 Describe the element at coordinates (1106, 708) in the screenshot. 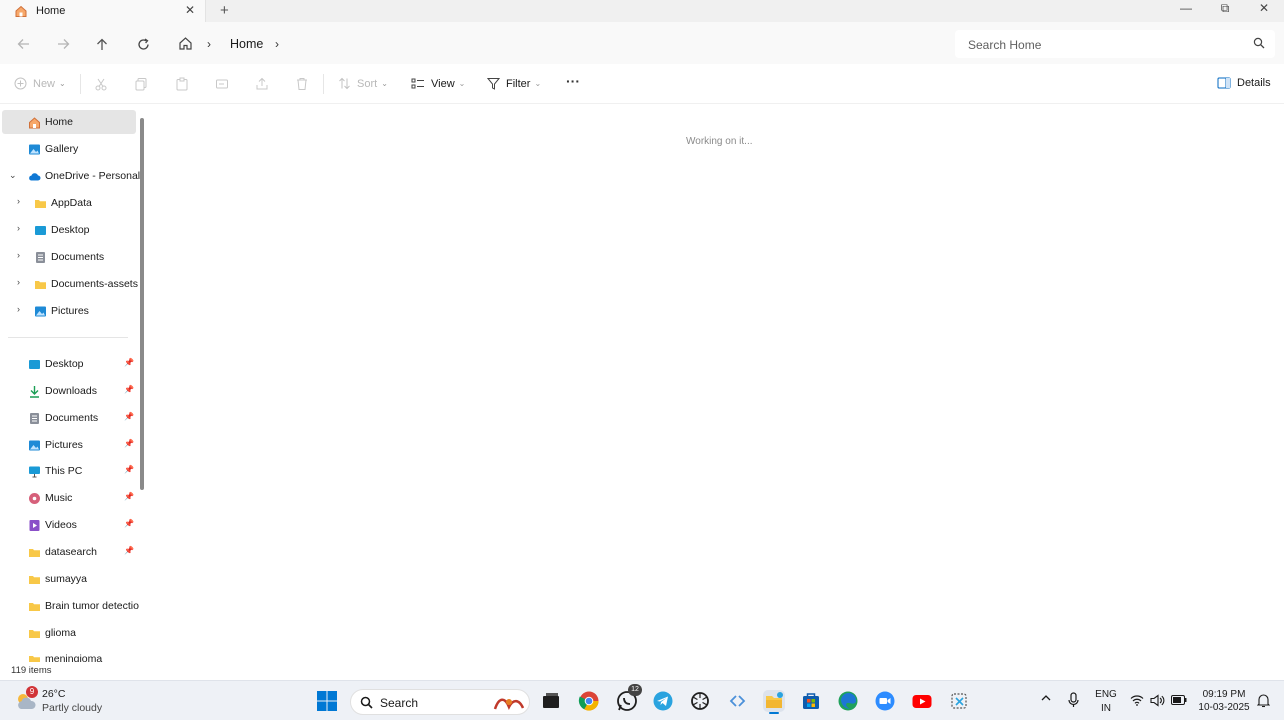

I see `language-indicator-bottom: IN` at that location.